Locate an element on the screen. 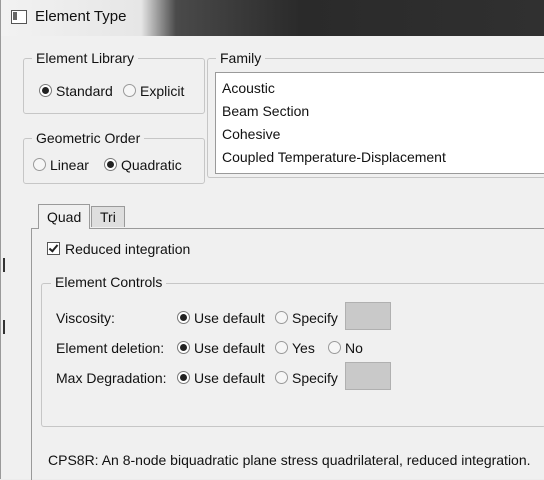 The width and height of the screenshot is (544, 480). quadratic-radio: Quadratic is located at coordinates (143, 165).